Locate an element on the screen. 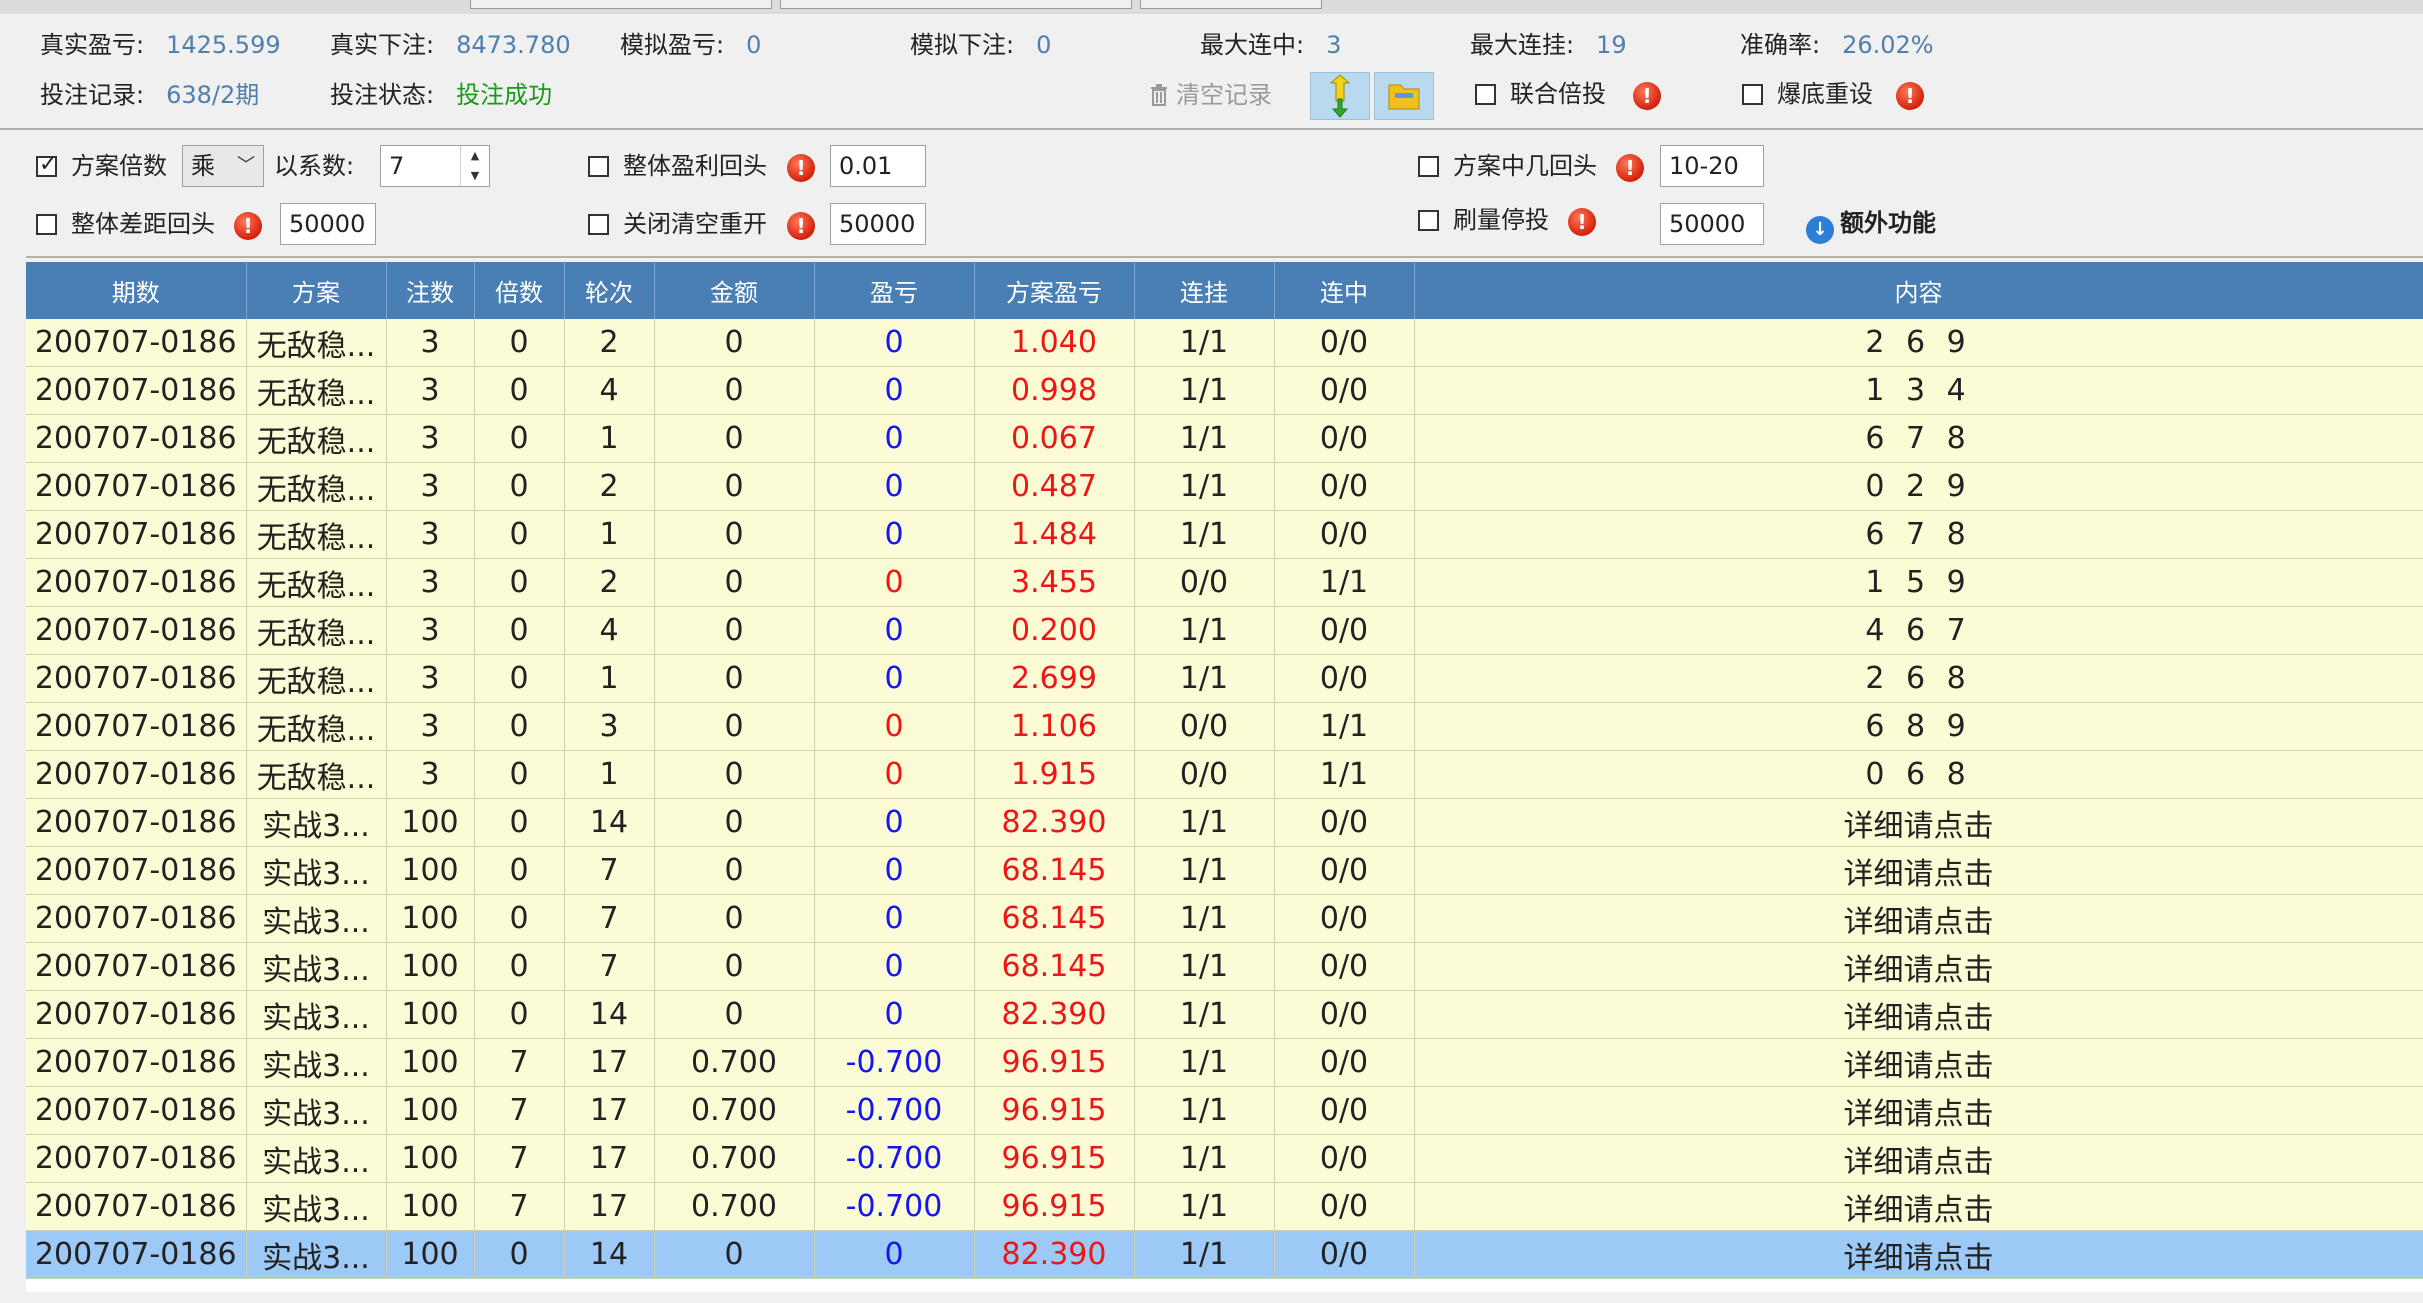 This screenshot has width=2423, height=1303. coefficient-stepper: 7 ▲ ▼ is located at coordinates (435, 166).